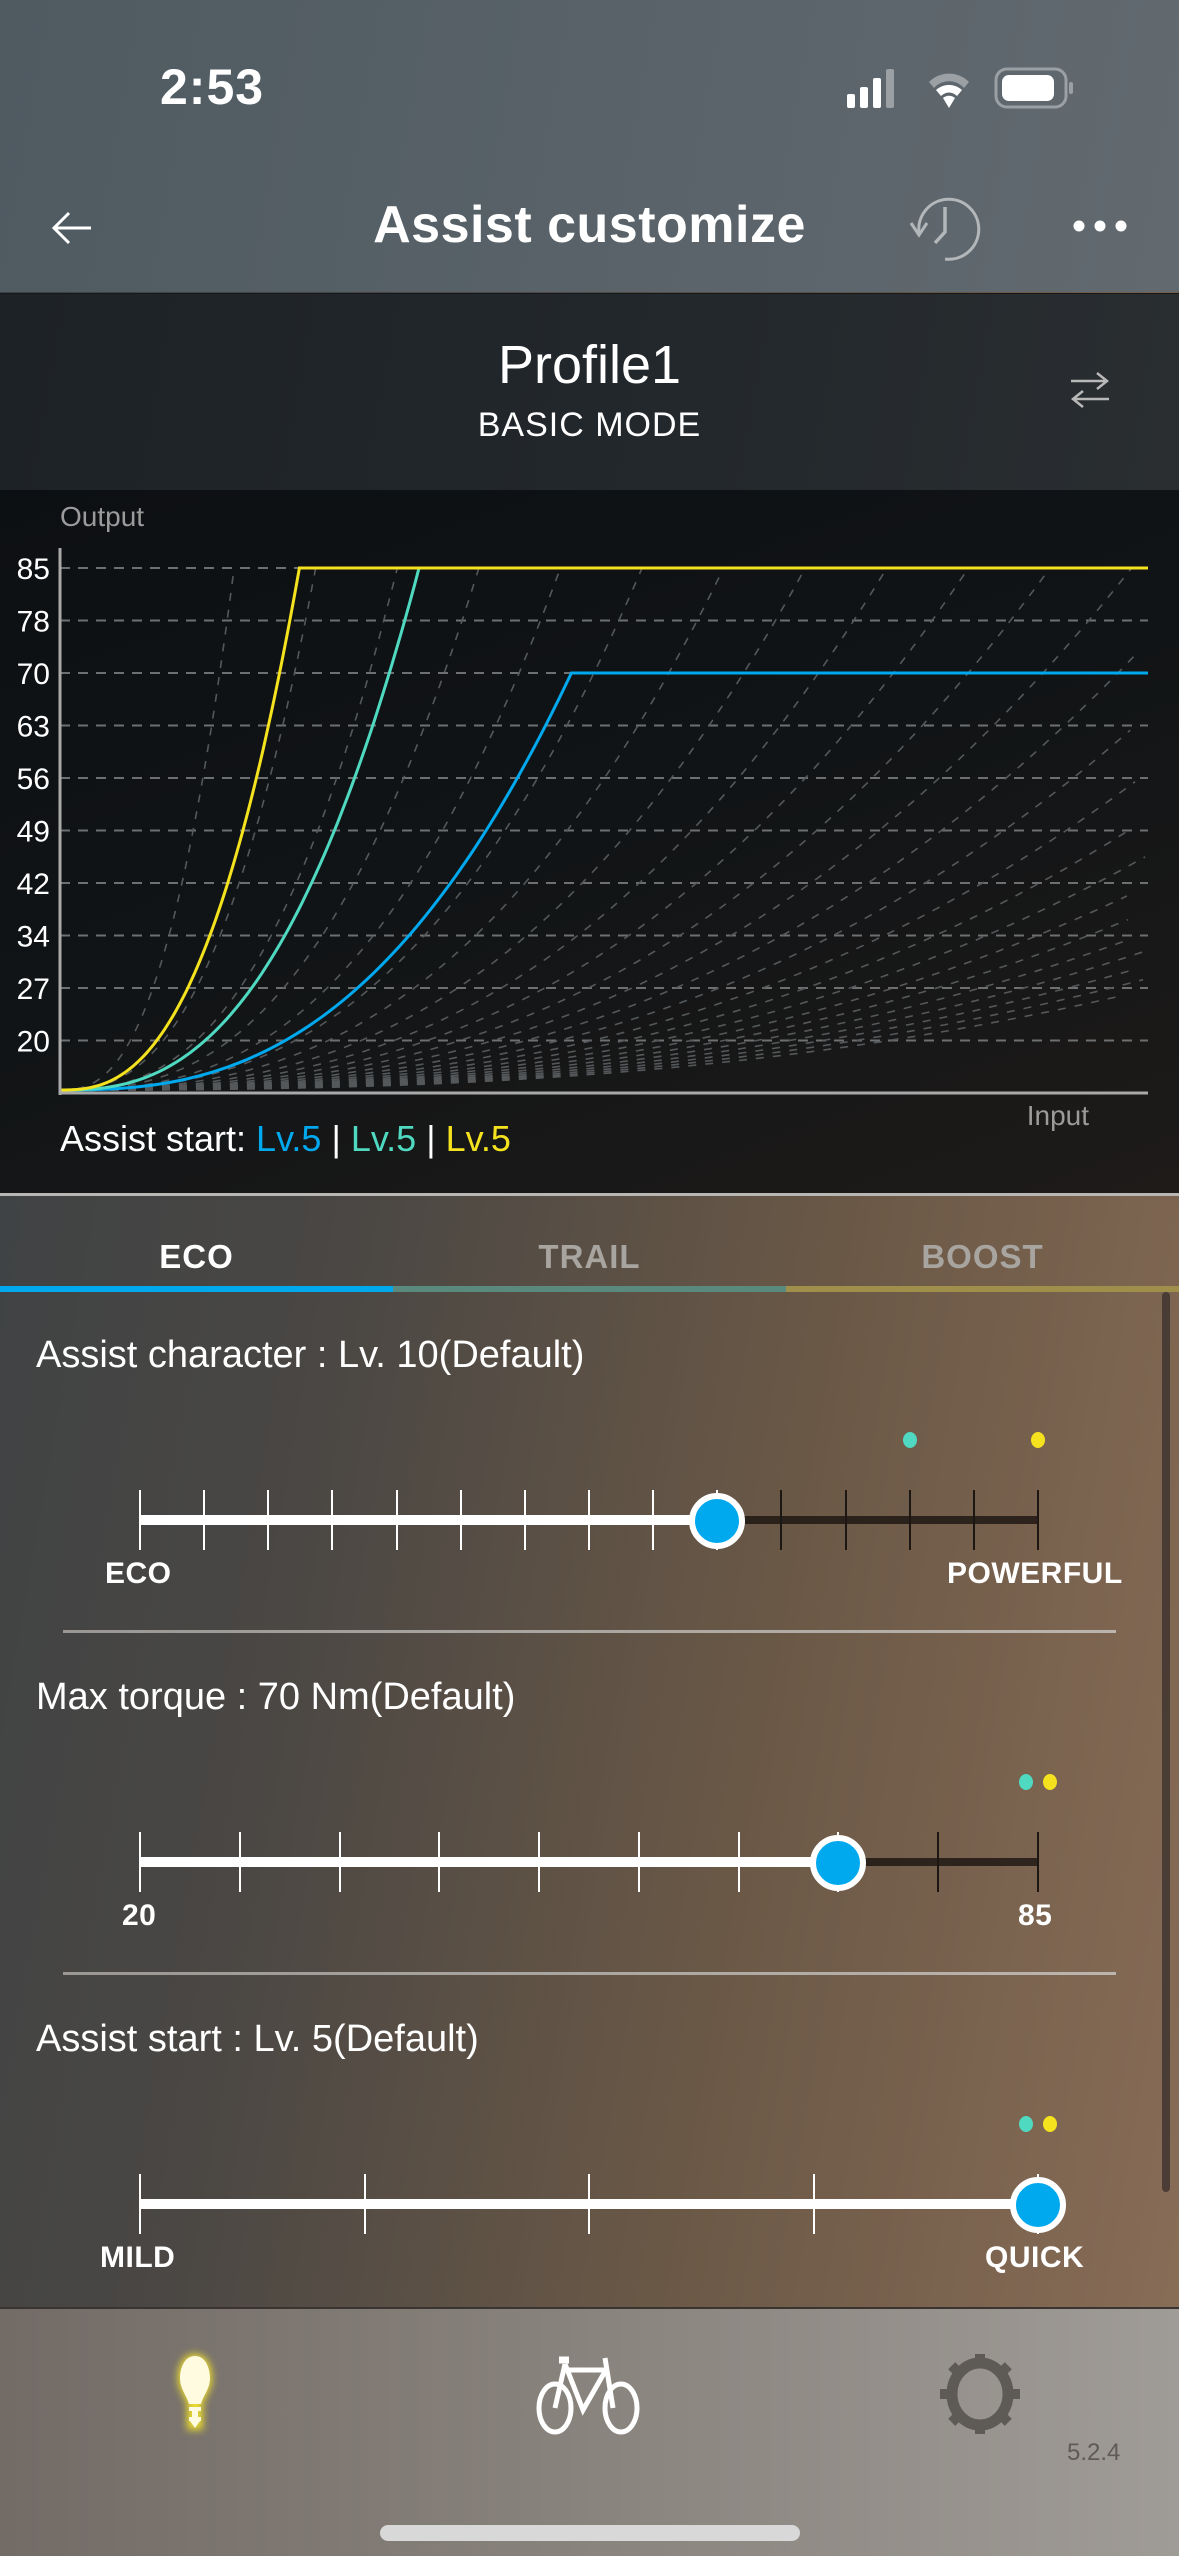 Image resolution: width=1179 pixels, height=2556 pixels. I want to click on more-button, so click(1100, 226).